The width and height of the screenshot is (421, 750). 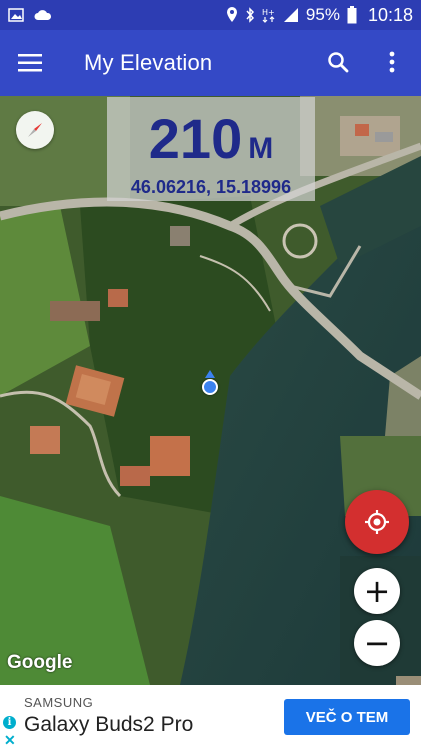 I want to click on compass-icon, so click(x=35, y=130).